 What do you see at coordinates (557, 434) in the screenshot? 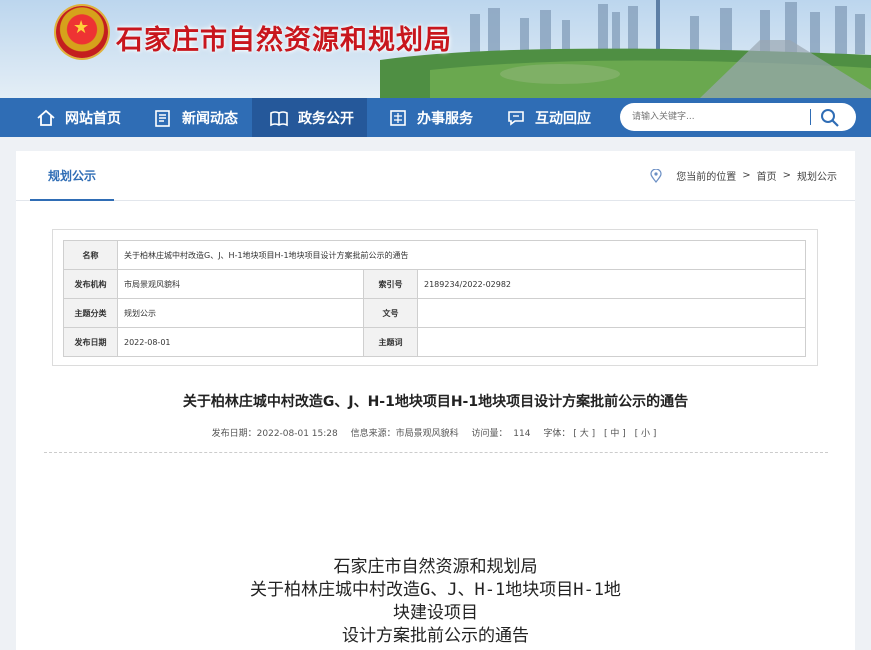
I see `font-size-label: 字体：` at bounding box center [557, 434].